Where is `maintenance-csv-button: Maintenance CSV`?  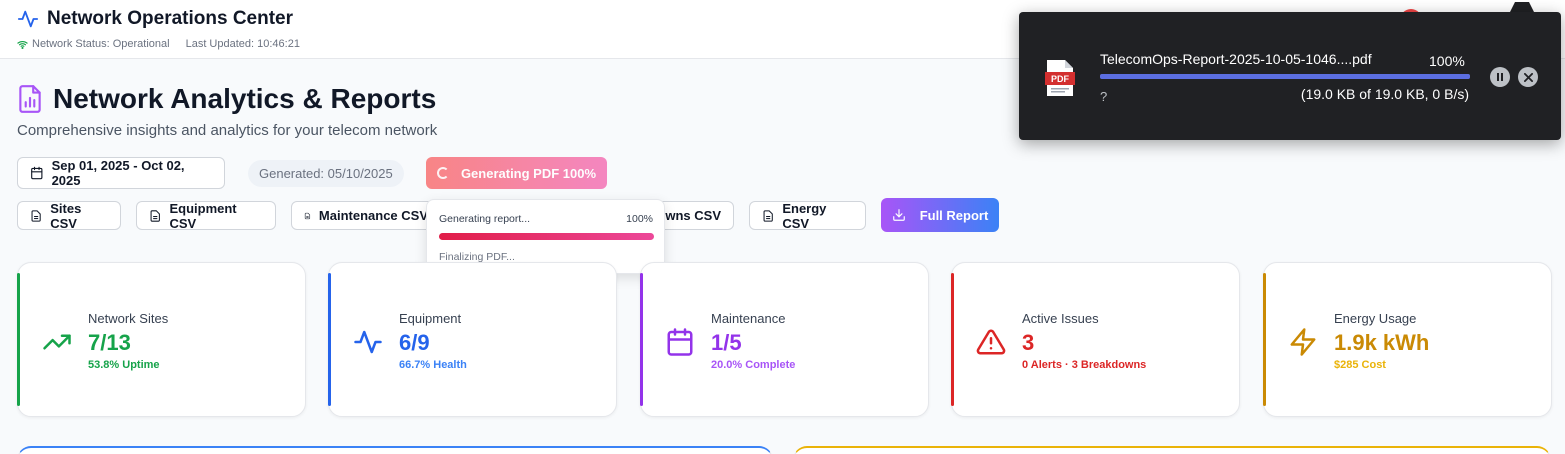 maintenance-csv-button: Maintenance CSV is located at coordinates (366, 215).